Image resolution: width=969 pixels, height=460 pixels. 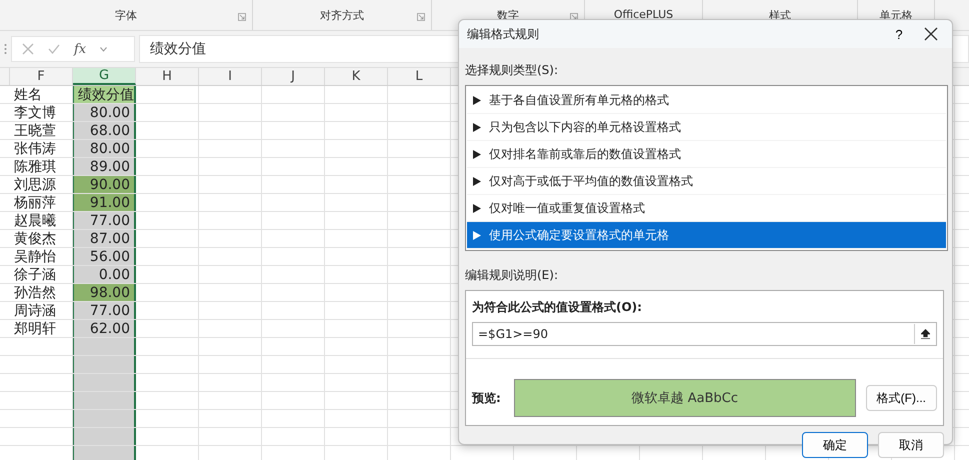 I want to click on name-cell-text: 赵晨曦, so click(x=35, y=220).